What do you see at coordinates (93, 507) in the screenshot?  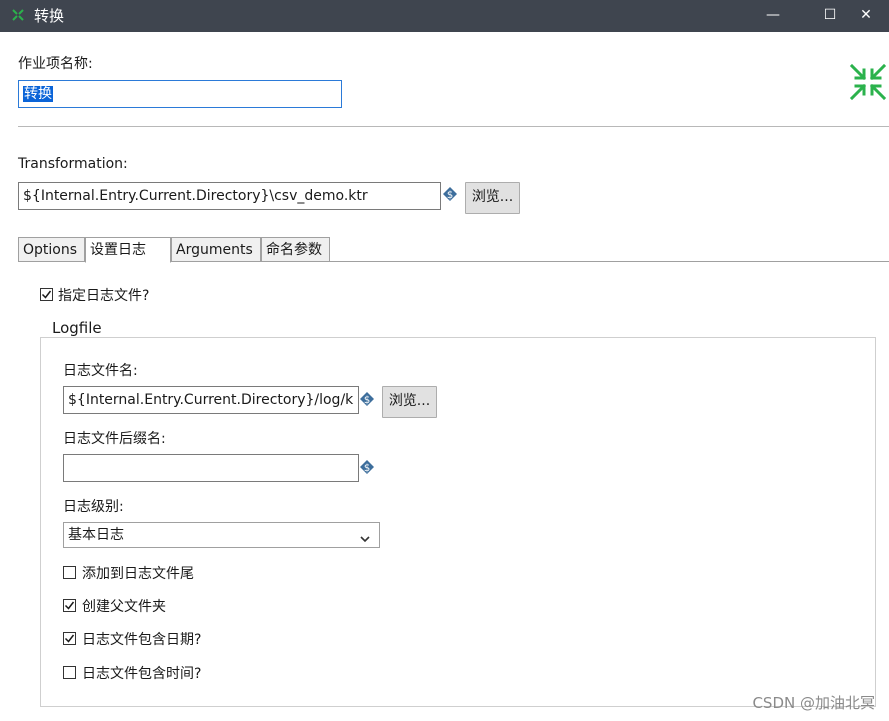 I see `log-level-label: 日志级别:` at bounding box center [93, 507].